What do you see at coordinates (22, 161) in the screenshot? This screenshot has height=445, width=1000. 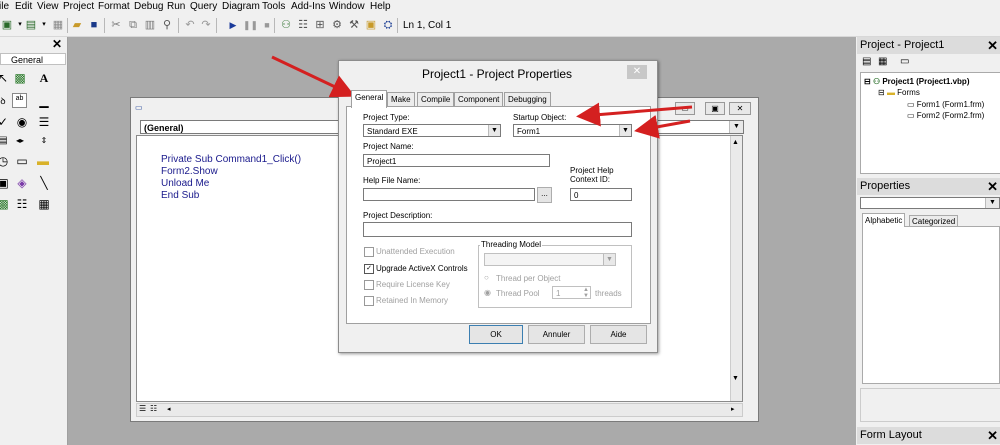 I see `drivelistbox-icon: ▭` at bounding box center [22, 161].